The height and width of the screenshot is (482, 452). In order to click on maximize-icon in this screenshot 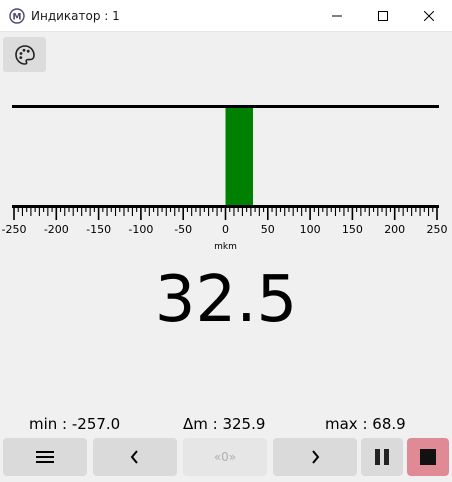, I will do `click(383, 16)`.